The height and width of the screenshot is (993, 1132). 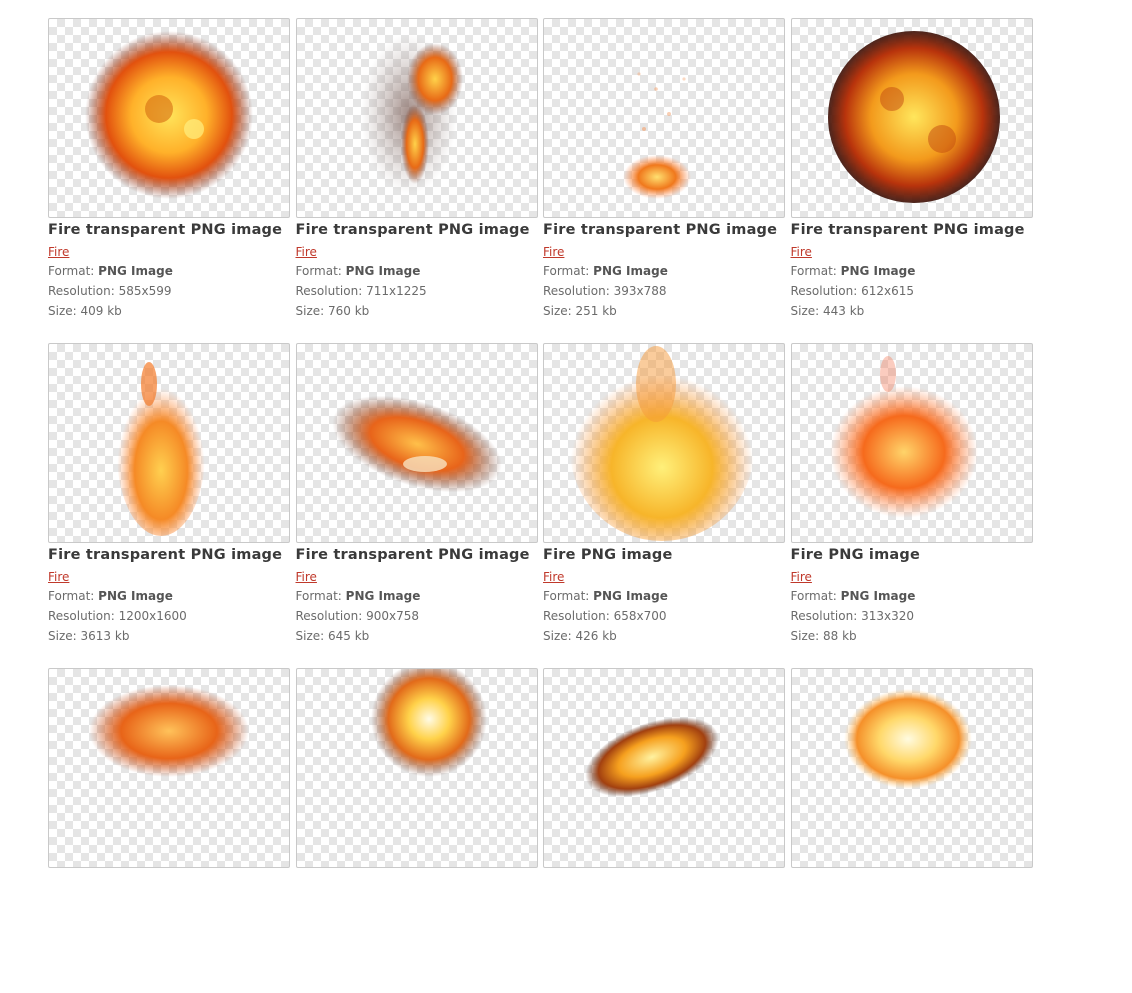 I want to click on smoke-fire-image, so click(x=416, y=118).